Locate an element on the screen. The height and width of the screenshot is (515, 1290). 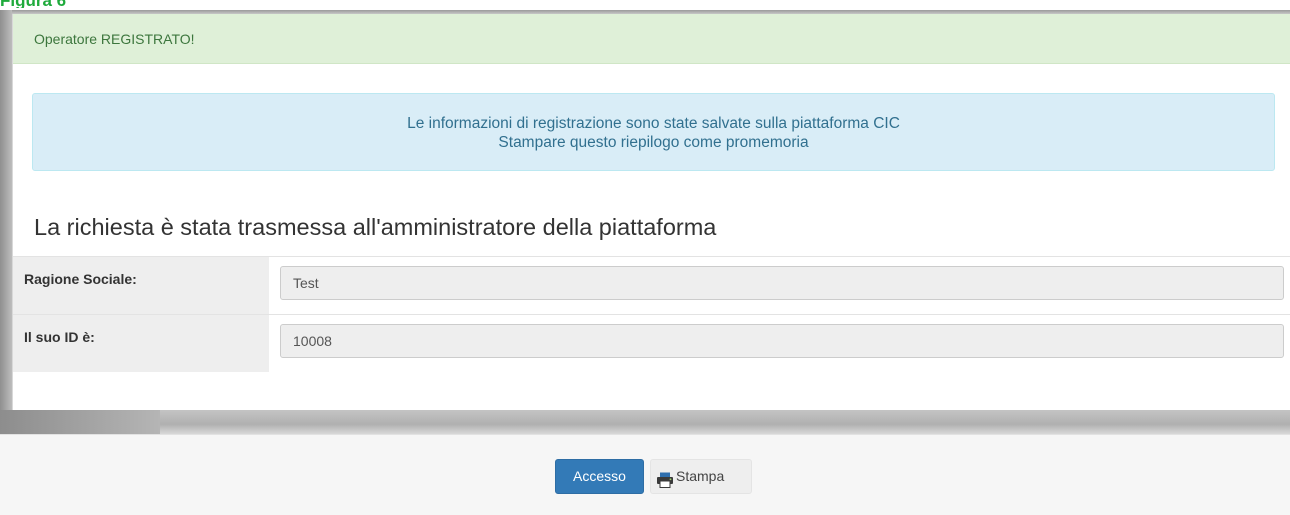
success-alert-text: Operatore REGISTRATO! is located at coordinates (114, 39).